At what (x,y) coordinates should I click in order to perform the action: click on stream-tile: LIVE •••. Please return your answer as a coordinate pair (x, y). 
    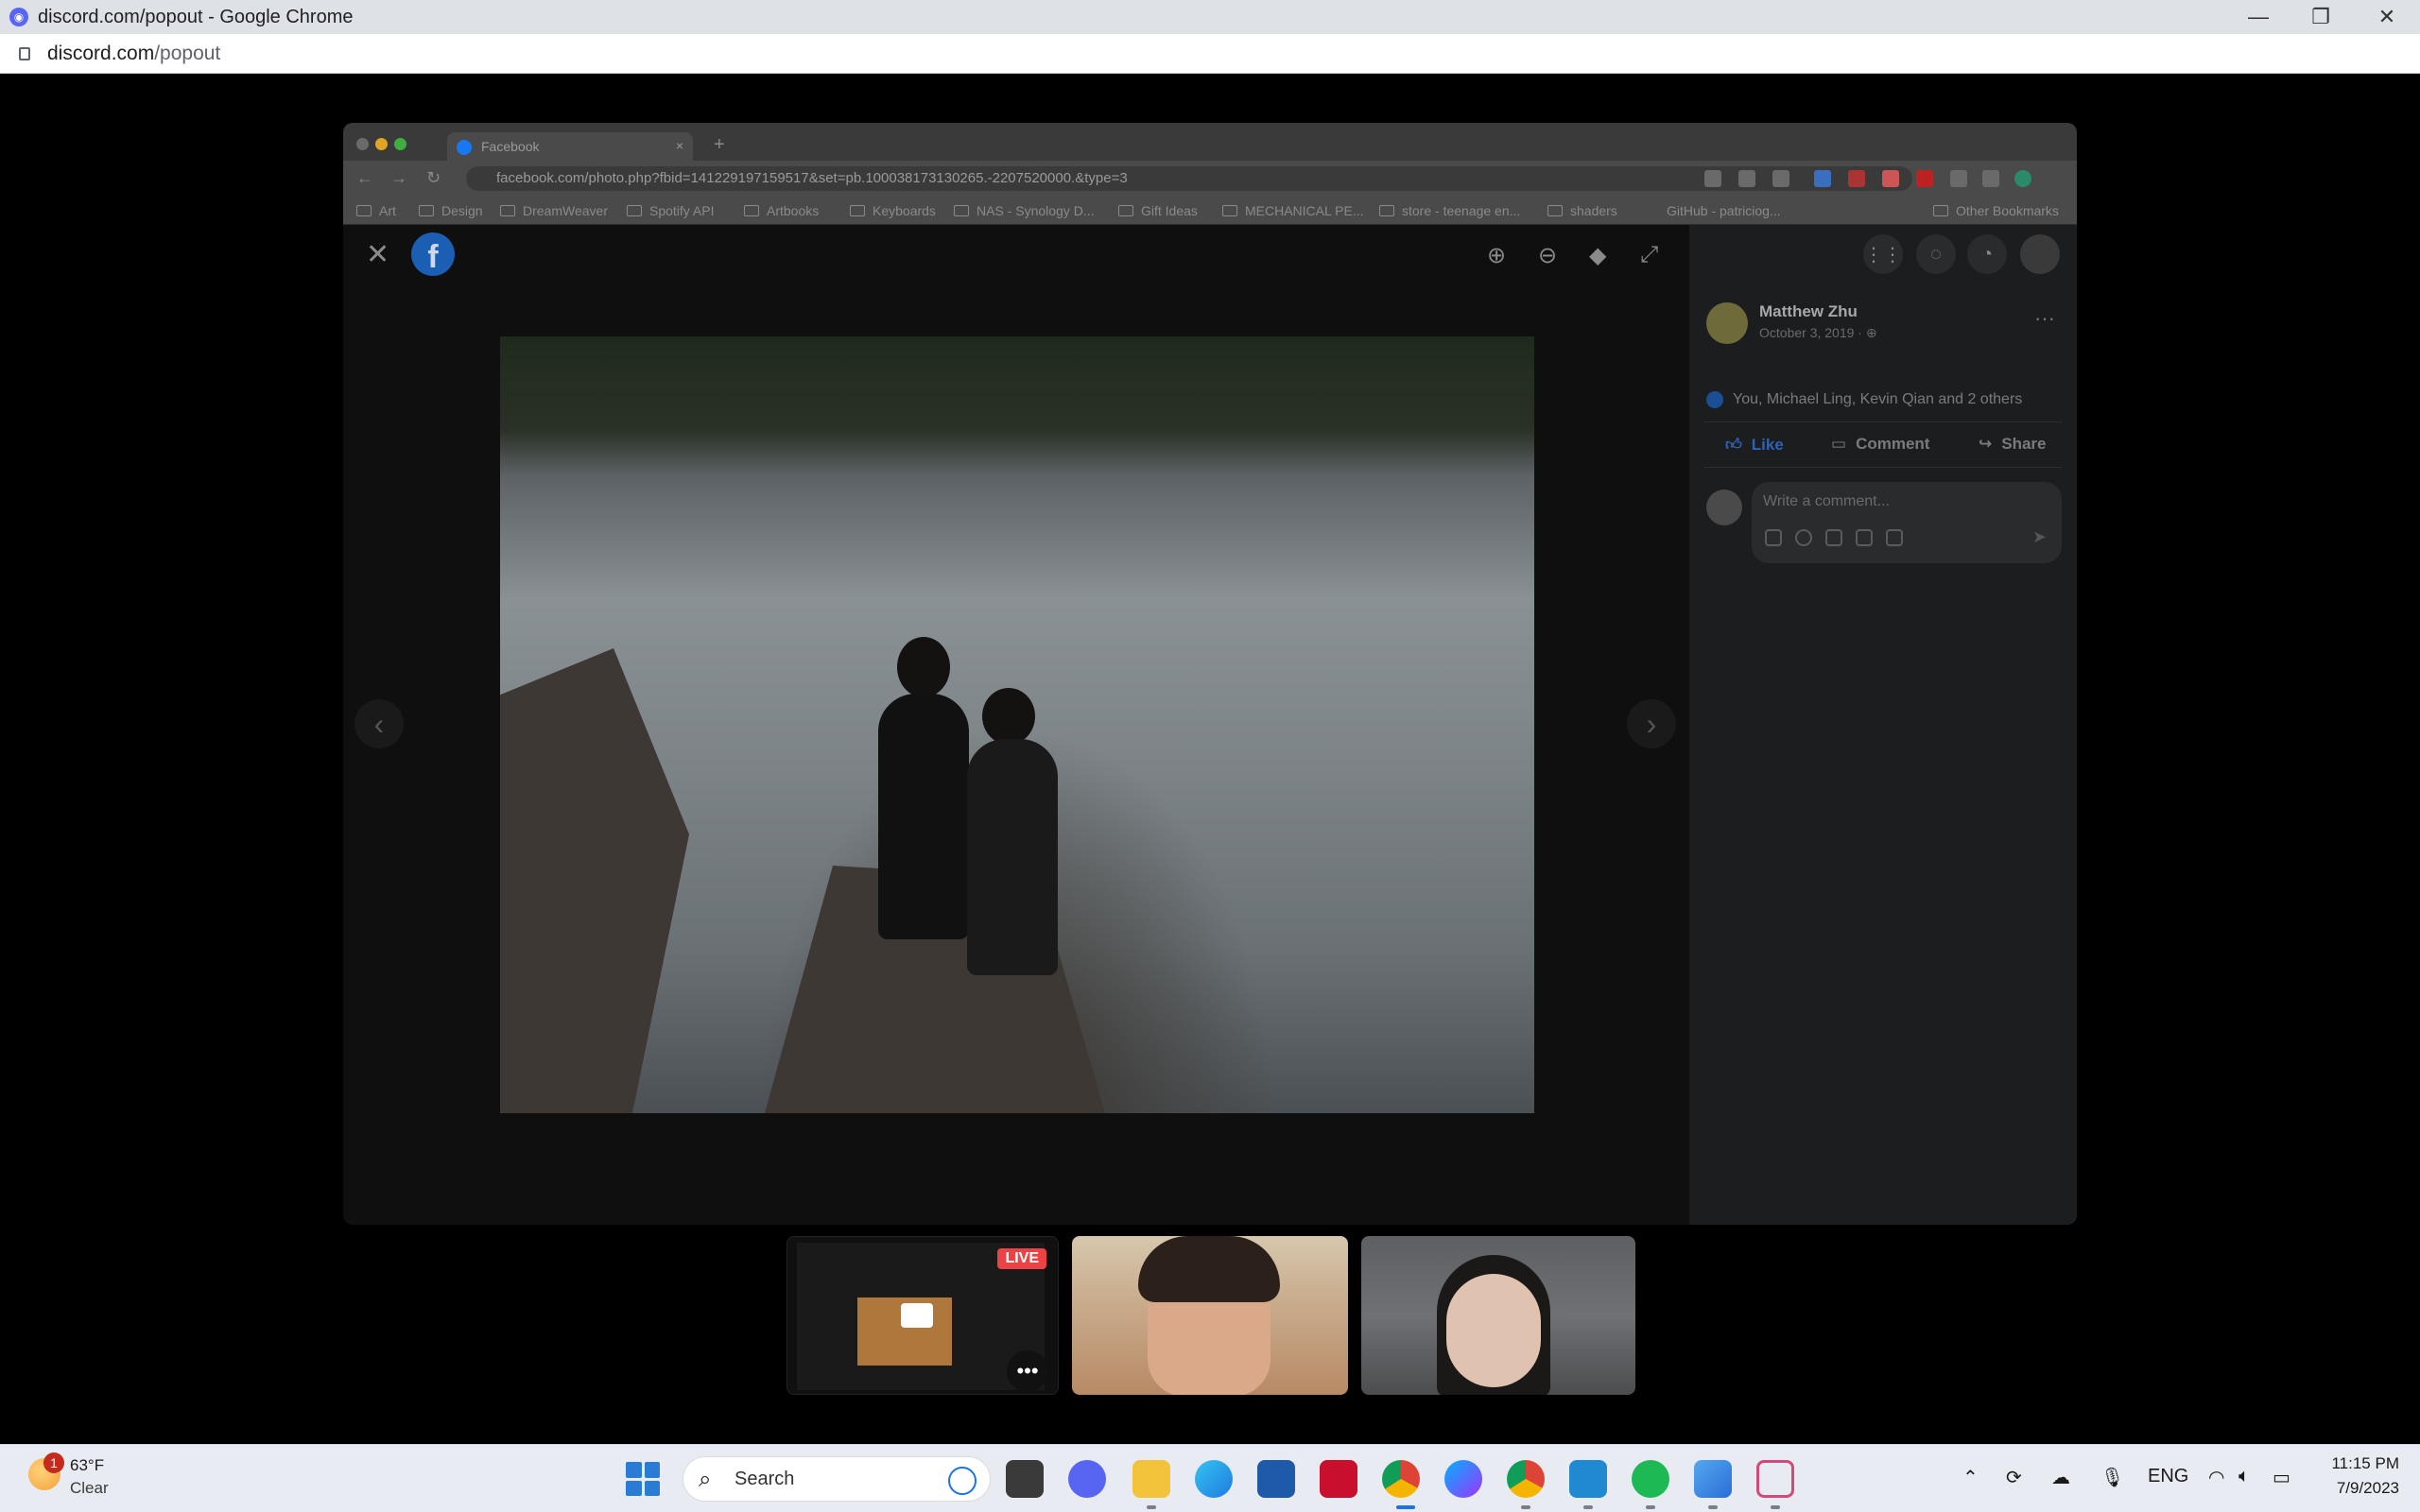
    Looking at the image, I should click on (922, 1315).